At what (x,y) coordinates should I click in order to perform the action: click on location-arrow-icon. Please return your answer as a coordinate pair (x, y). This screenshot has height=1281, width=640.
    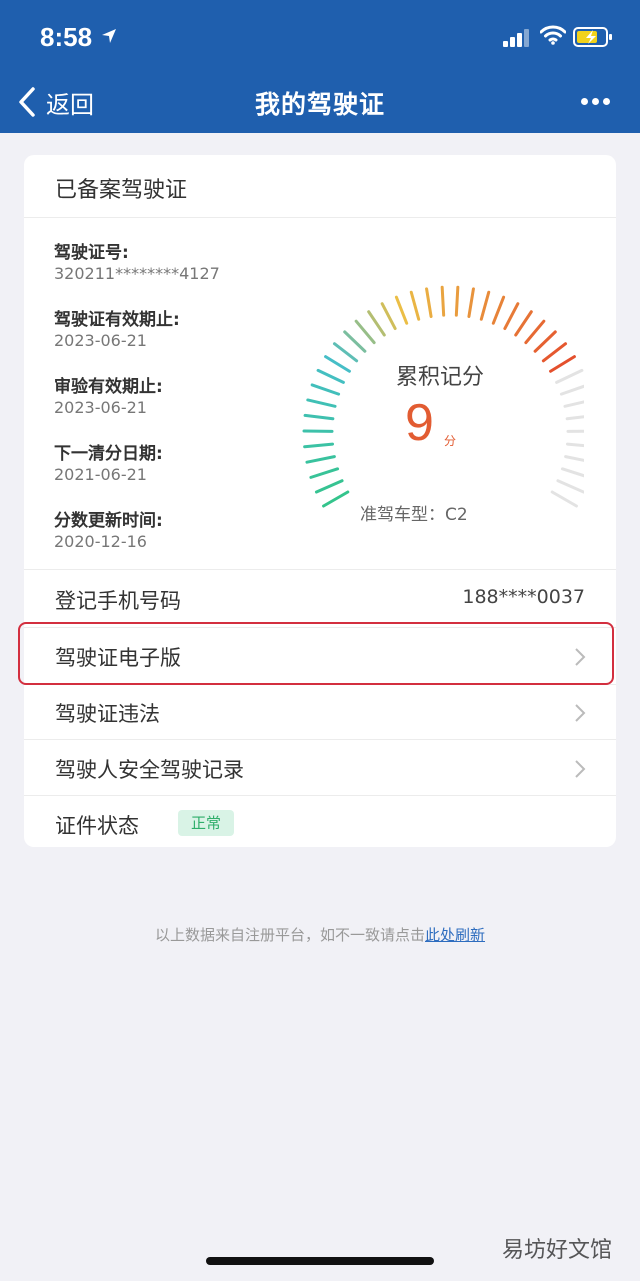
    Looking at the image, I should click on (109, 36).